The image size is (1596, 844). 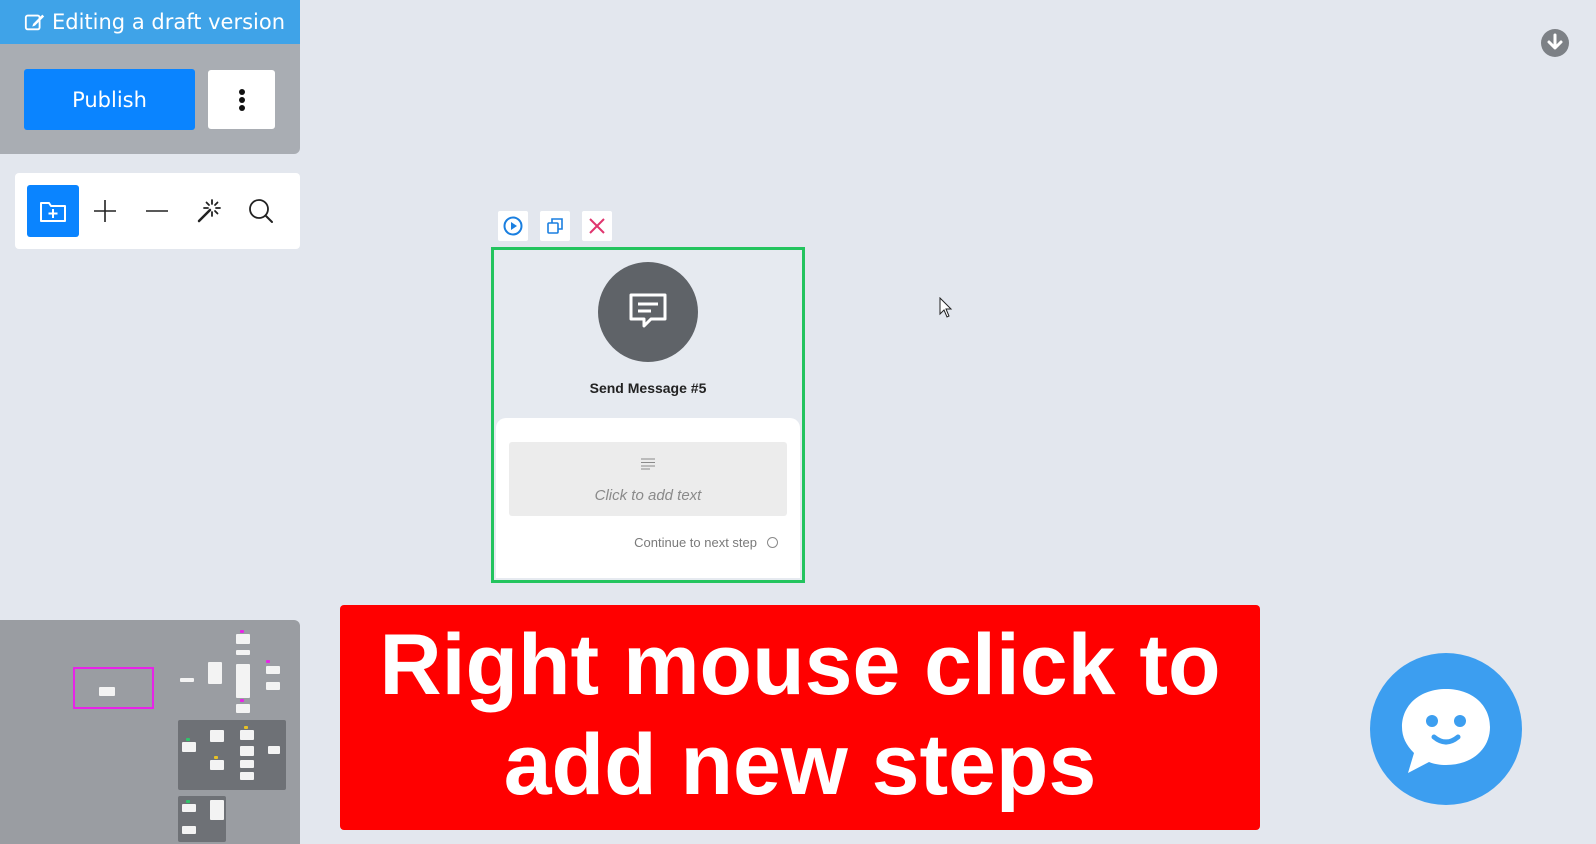 What do you see at coordinates (946, 307) in the screenshot?
I see `mouse-cursor-icon` at bounding box center [946, 307].